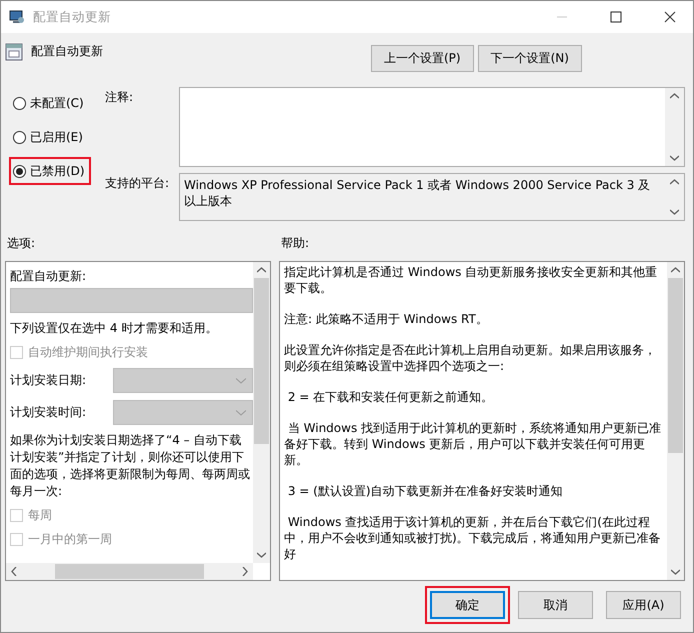 The height and width of the screenshot is (633, 694). I want to click on help-paragraph: 注意: 此策略不适用于 Windows RT。, so click(386, 319).